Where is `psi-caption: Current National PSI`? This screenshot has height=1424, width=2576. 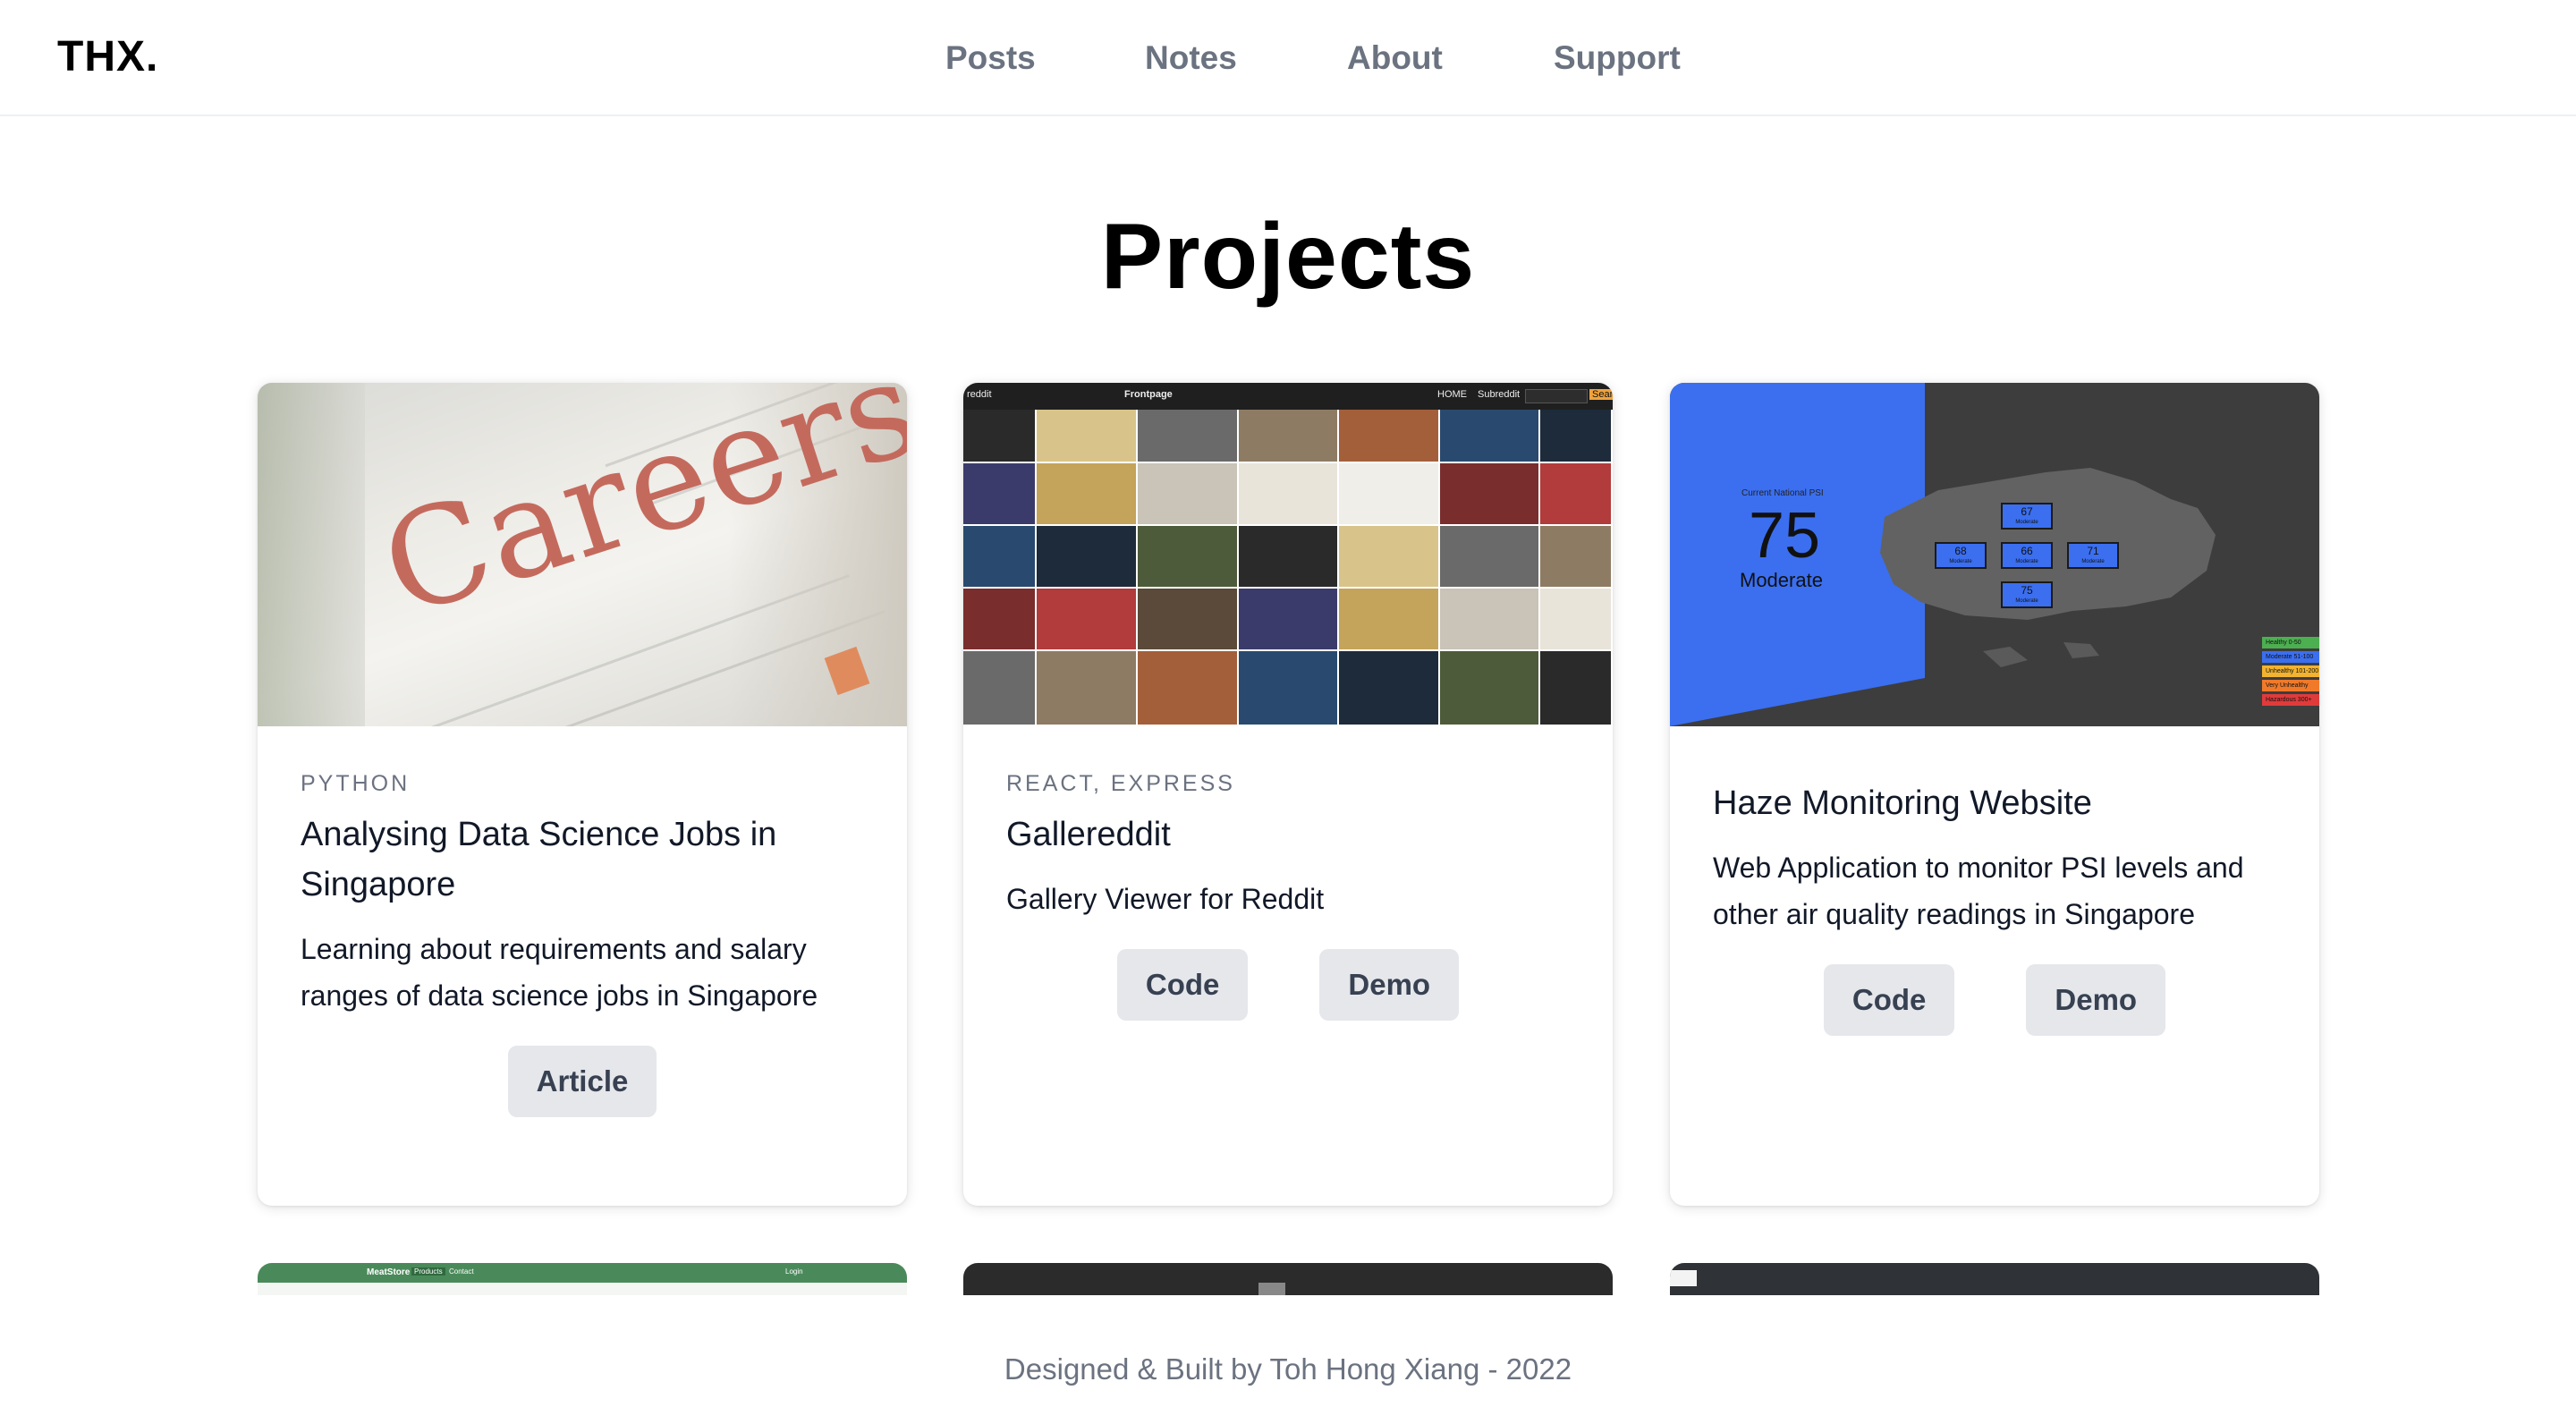 psi-caption: Current National PSI is located at coordinates (1782, 493).